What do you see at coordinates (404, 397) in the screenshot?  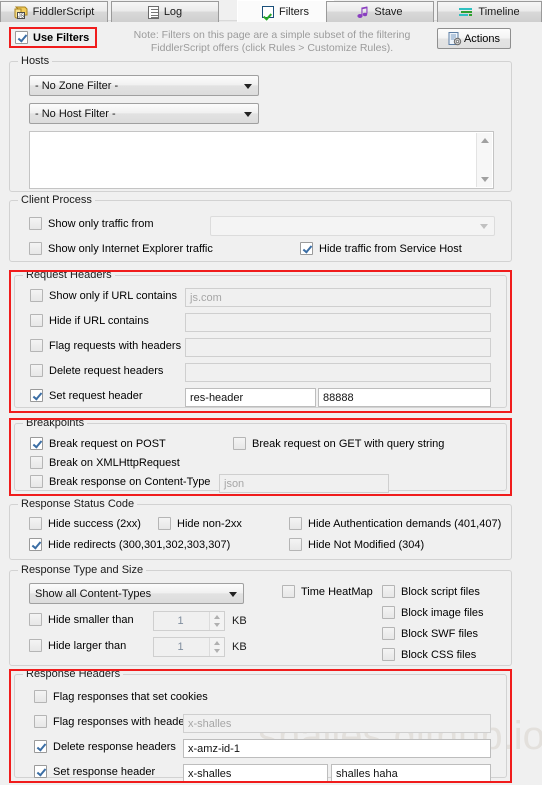 I see `set-request-header-value-input: 88888` at bounding box center [404, 397].